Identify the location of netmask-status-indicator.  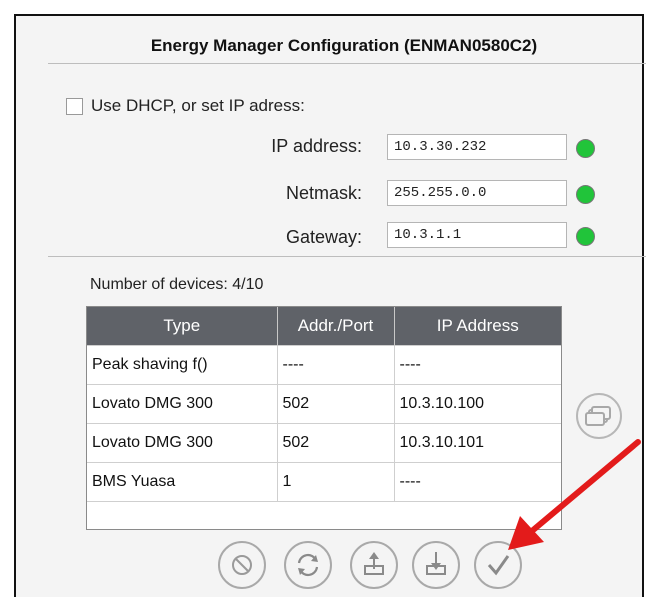
(585, 194).